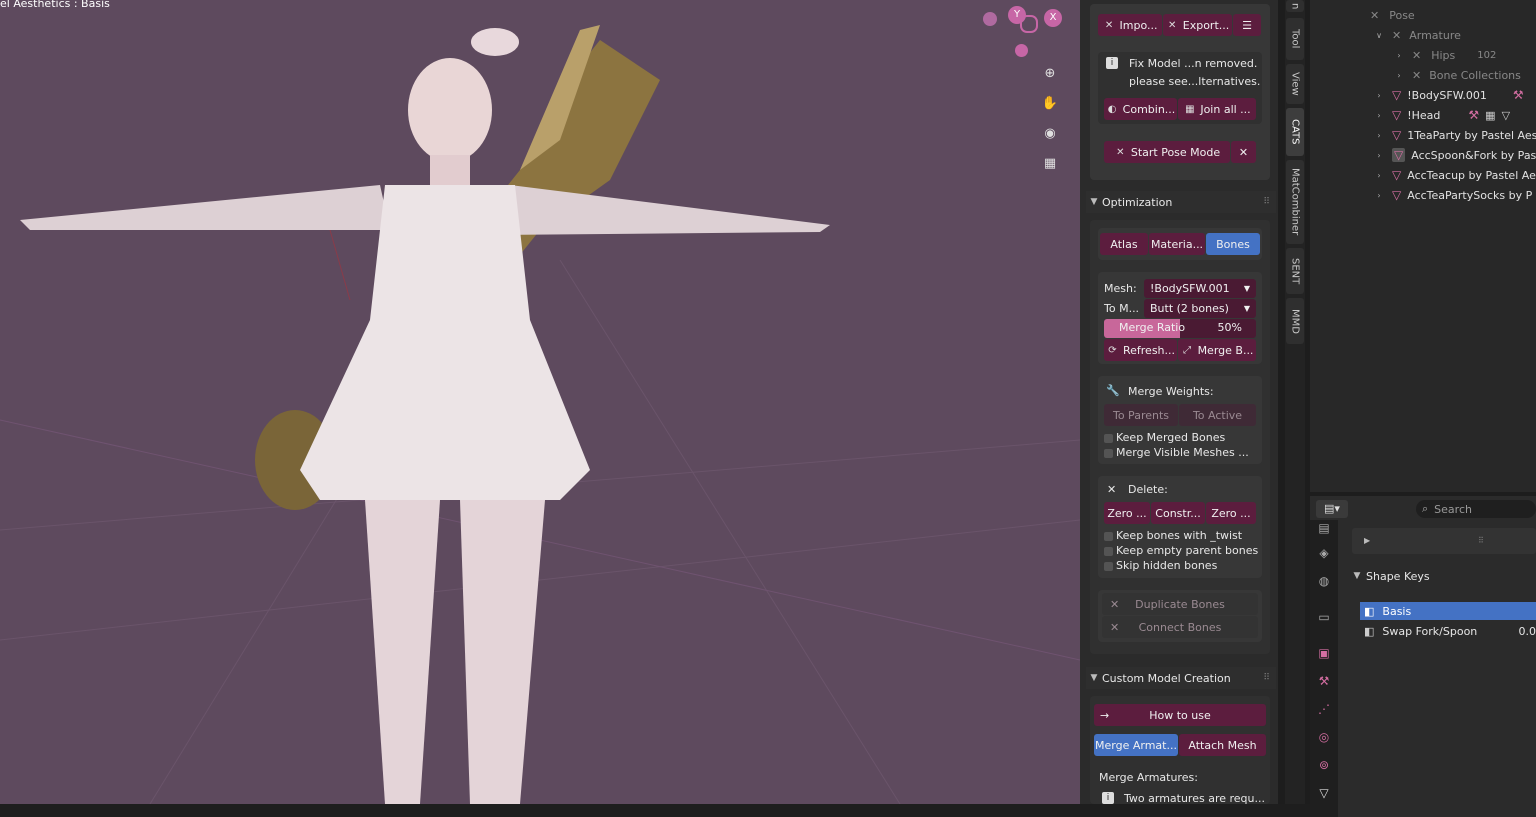  What do you see at coordinates (1369, 631) in the screenshot?
I see `shape-key-icon: ◧` at bounding box center [1369, 631].